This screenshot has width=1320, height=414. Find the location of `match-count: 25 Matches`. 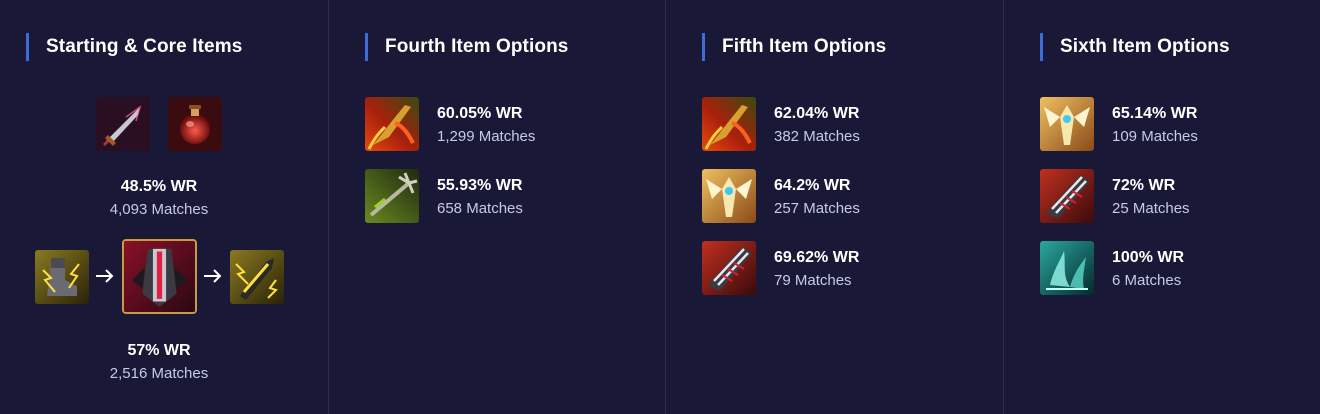

match-count: 25 Matches is located at coordinates (1151, 208).